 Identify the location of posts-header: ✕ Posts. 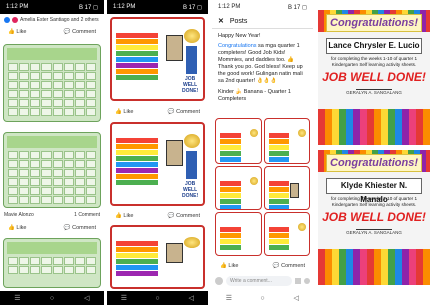
(262, 21).